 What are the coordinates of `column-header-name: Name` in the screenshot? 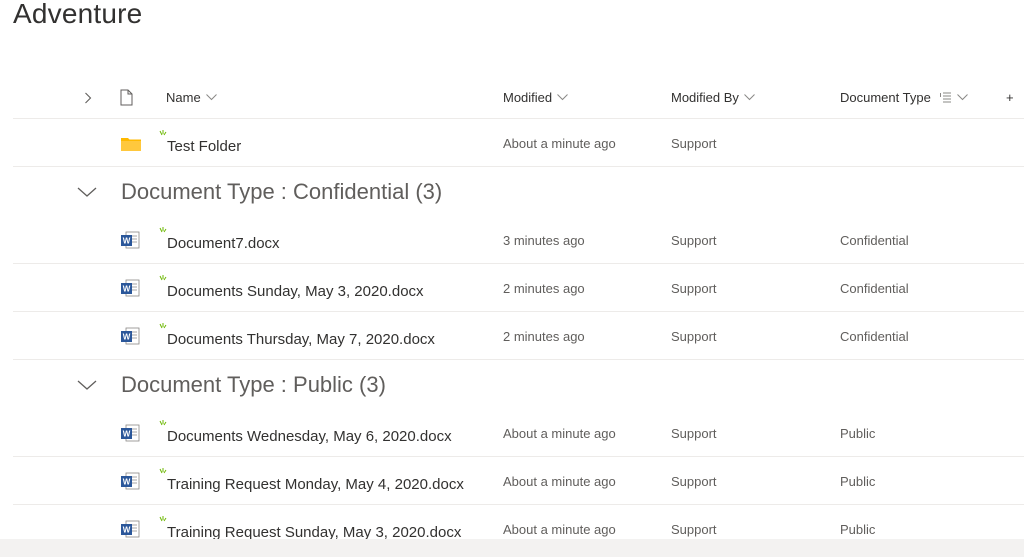 It's located at (191, 97).